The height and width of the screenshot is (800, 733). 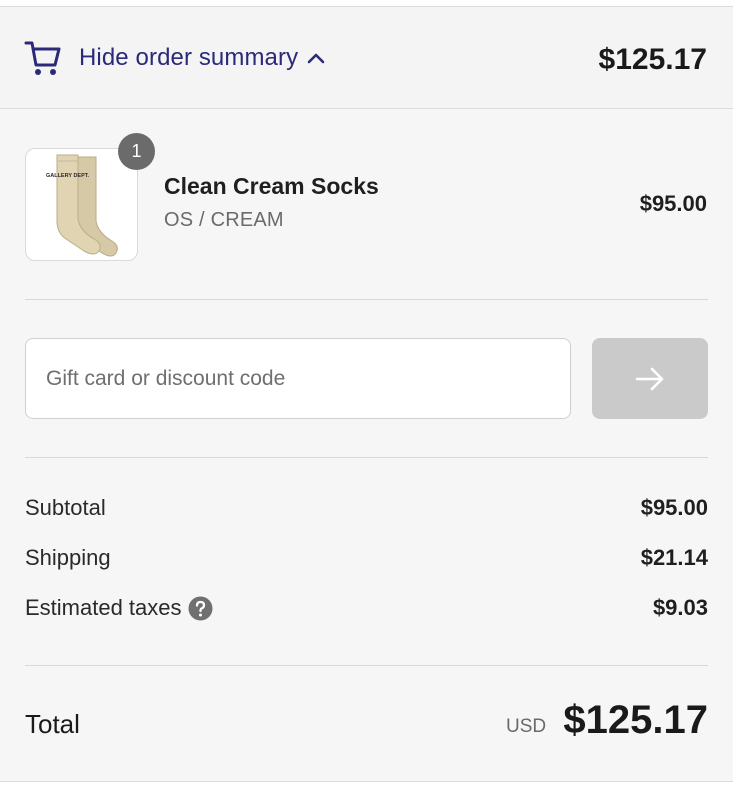 What do you see at coordinates (52, 724) in the screenshot?
I see `total-label: Total` at bounding box center [52, 724].